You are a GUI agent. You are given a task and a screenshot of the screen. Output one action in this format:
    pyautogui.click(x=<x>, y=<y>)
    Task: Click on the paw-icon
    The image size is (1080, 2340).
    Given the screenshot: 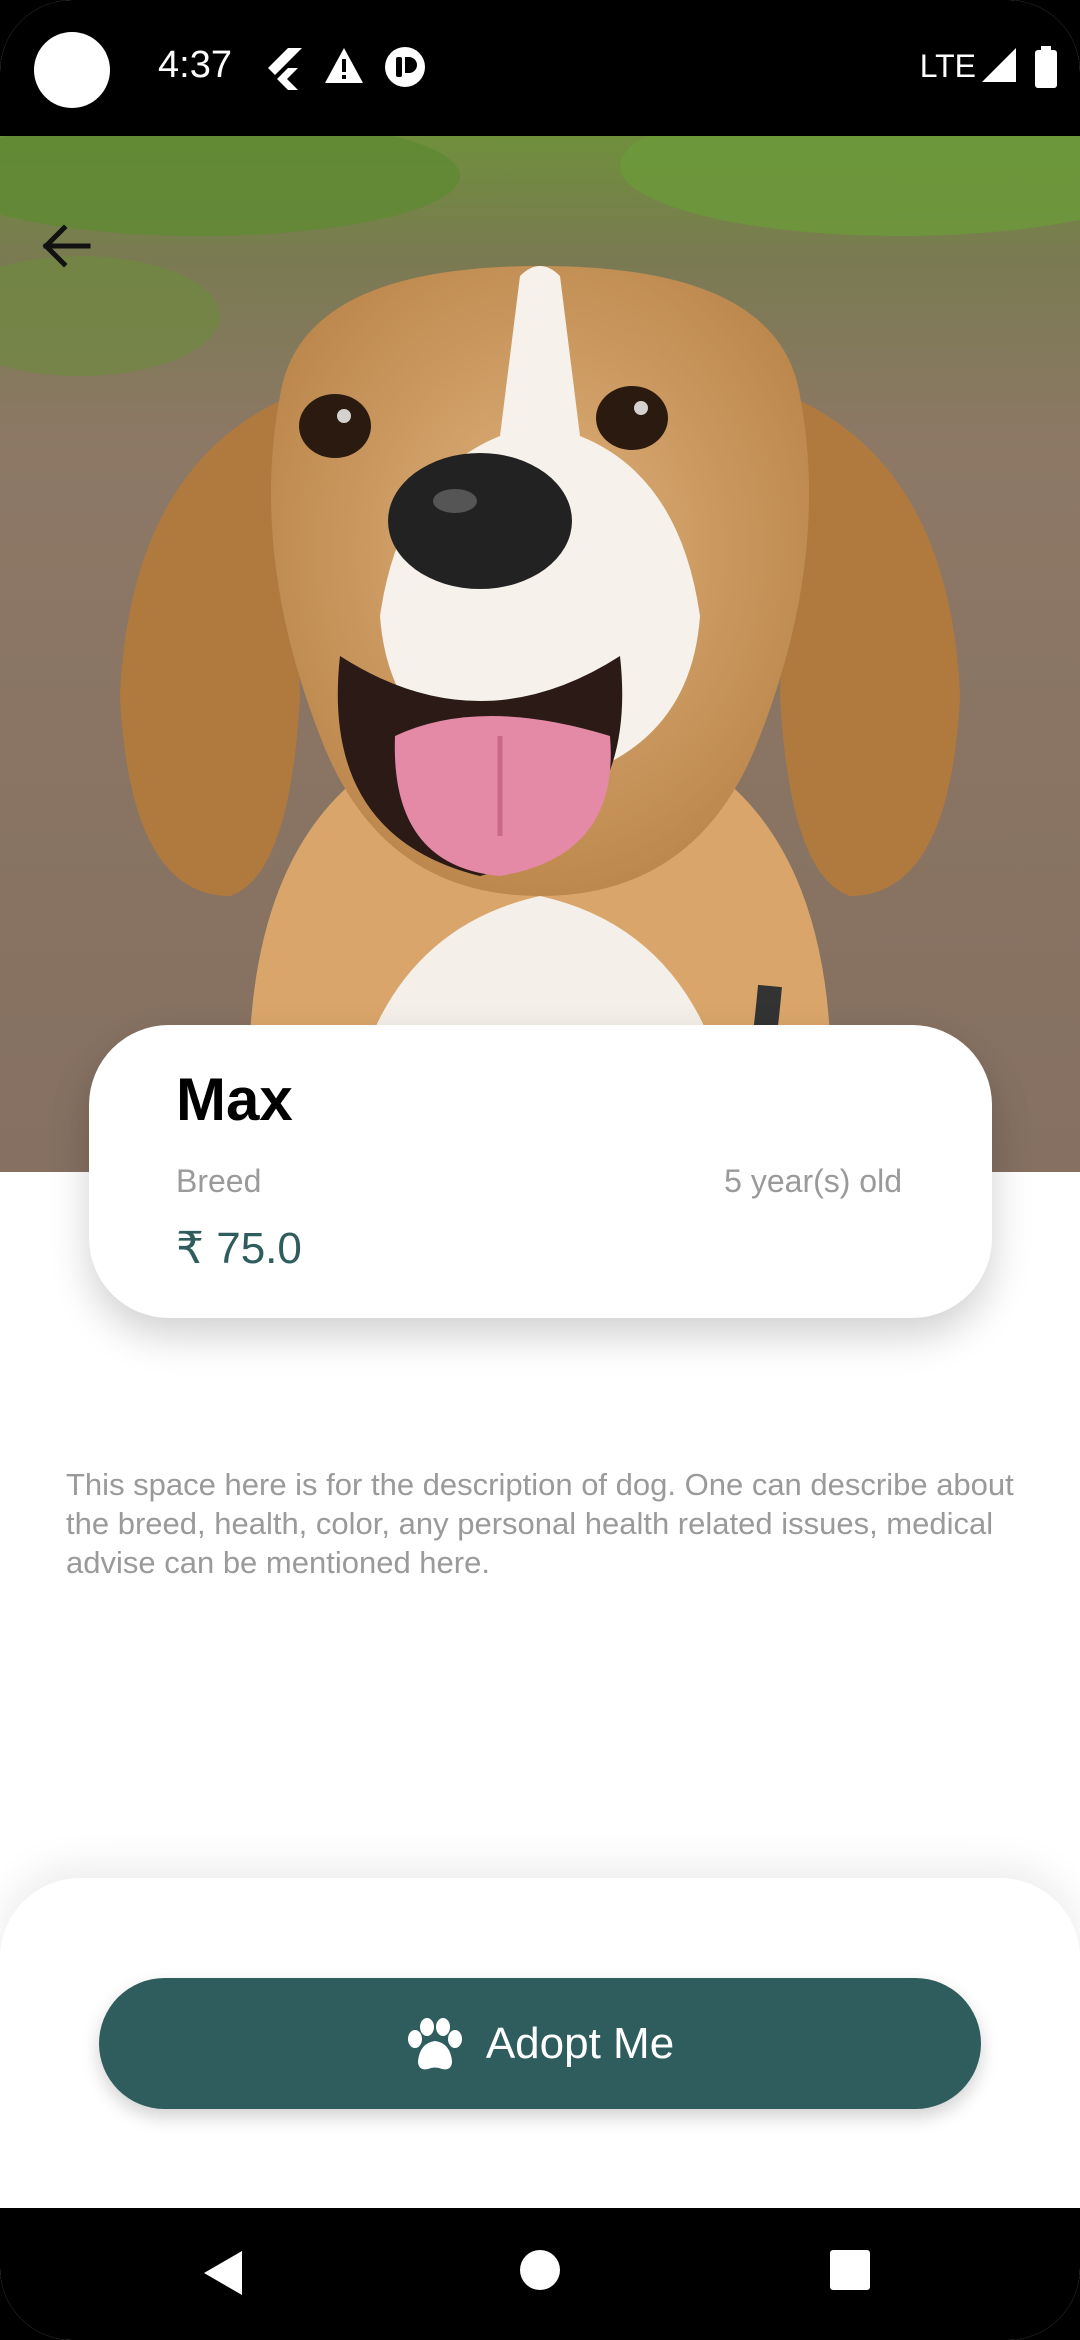 What is the action you would take?
    pyautogui.click(x=434, y=2043)
    